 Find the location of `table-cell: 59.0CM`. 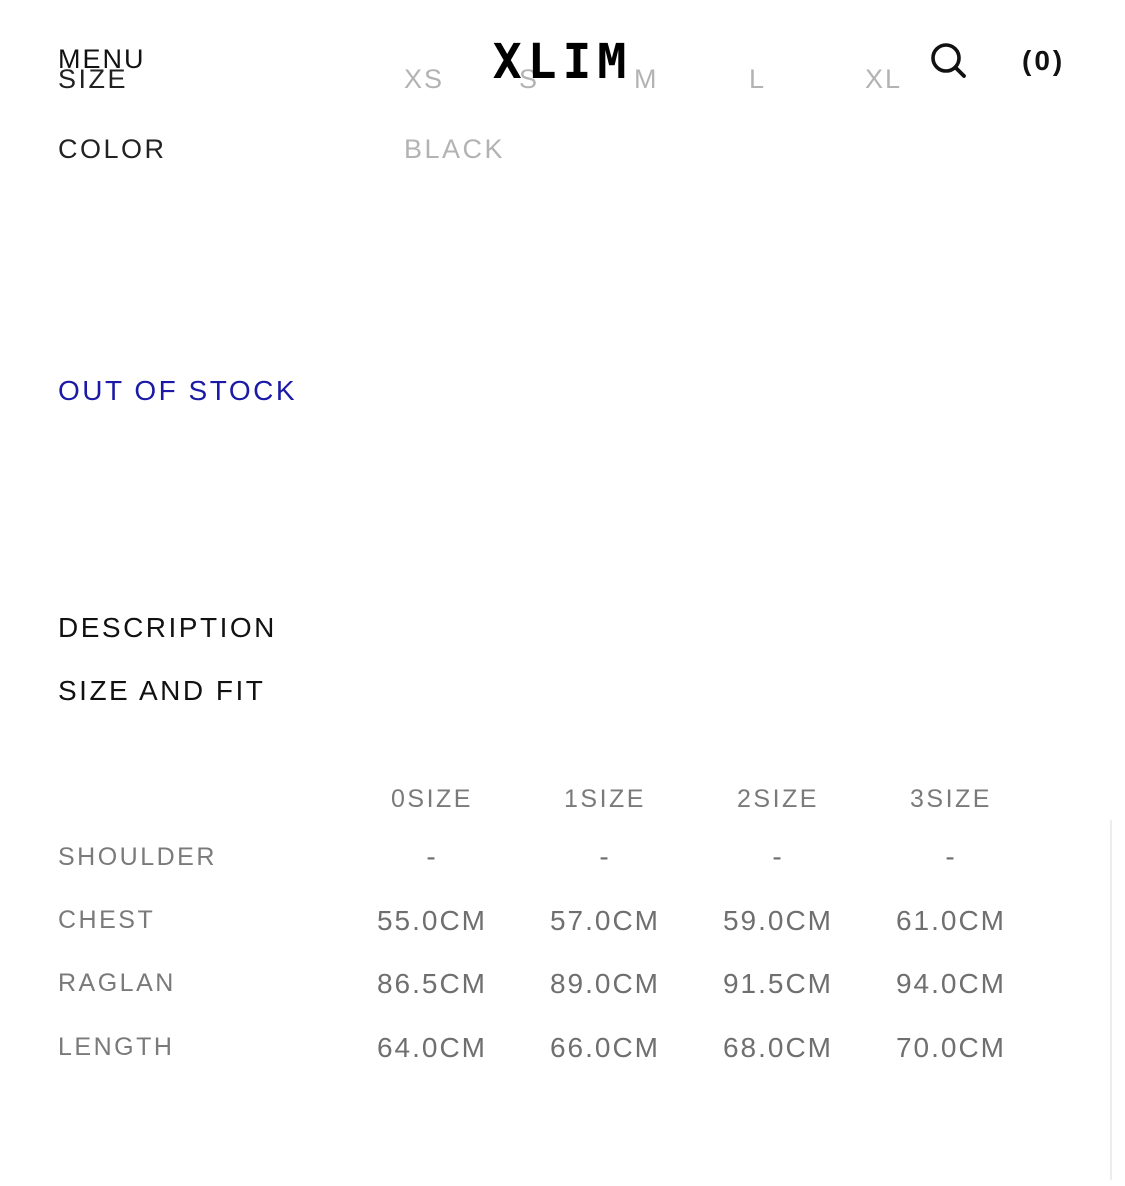

table-cell: 59.0CM is located at coordinates (778, 920).